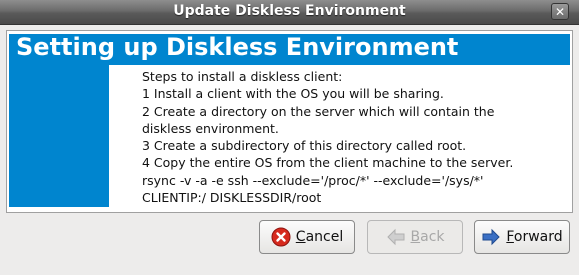  I want to click on back-button: Back, so click(415, 237).